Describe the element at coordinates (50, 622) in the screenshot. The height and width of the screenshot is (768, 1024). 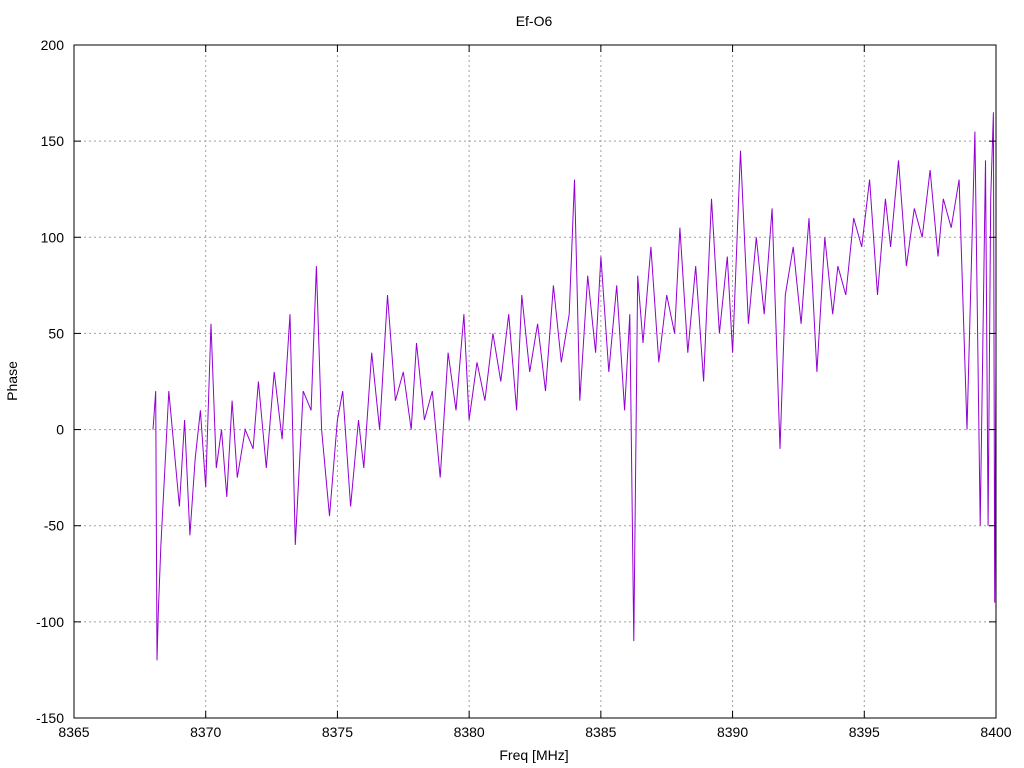
I see `y-tick-label: -100` at that location.